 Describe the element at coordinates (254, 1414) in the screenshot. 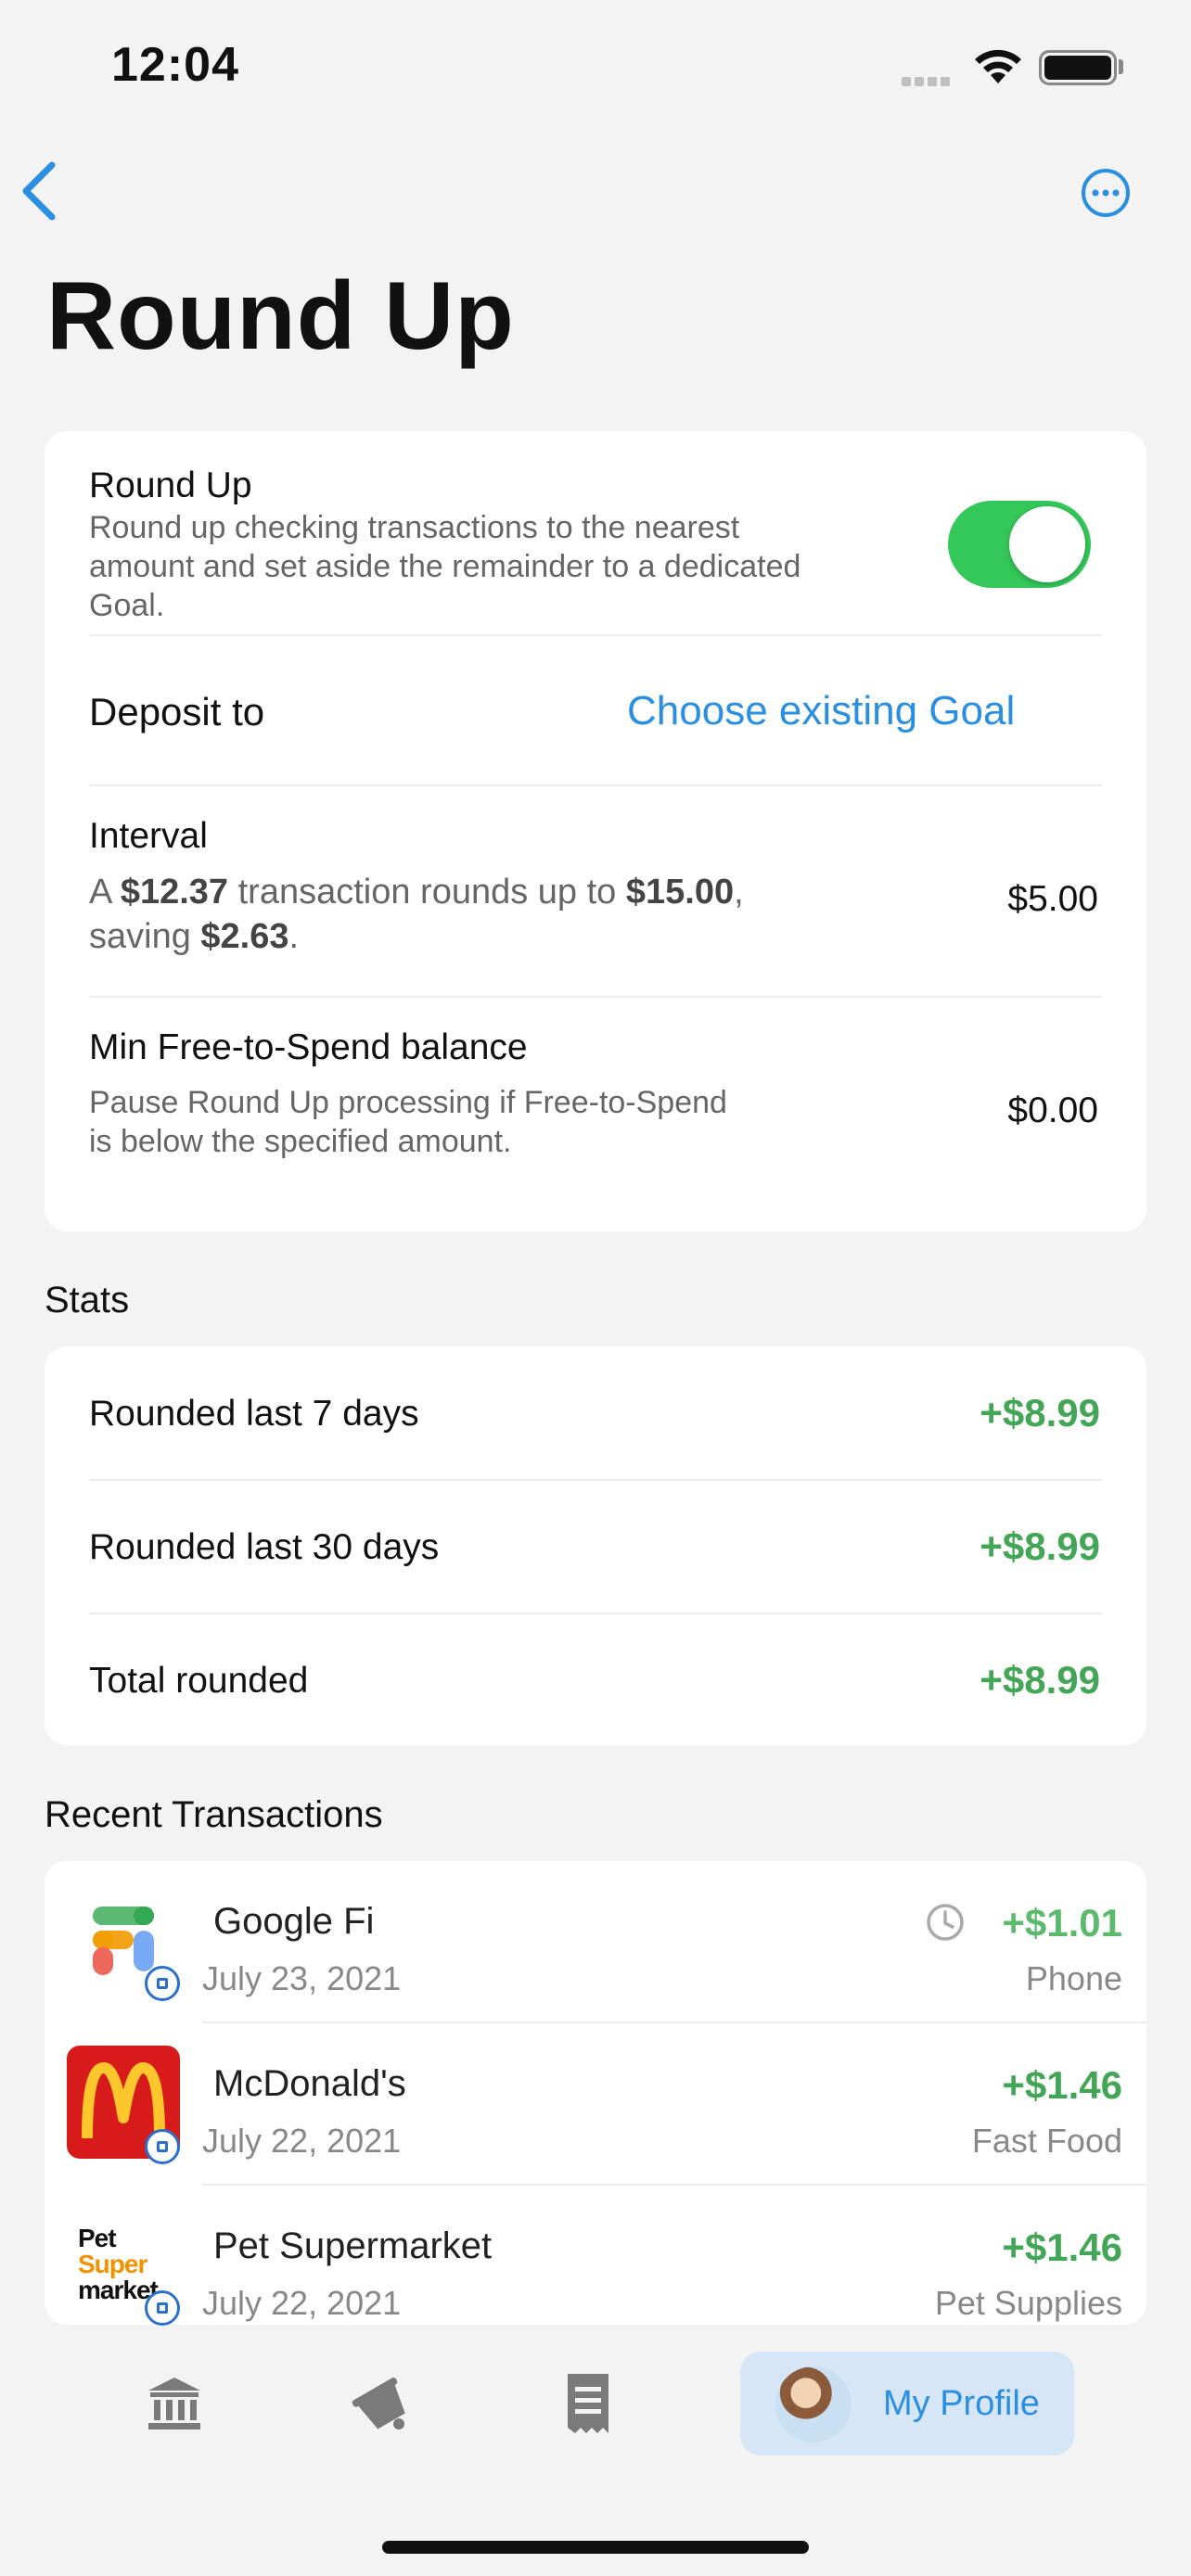

I see `stat-label-7-days: Rounded last 7 days` at that location.